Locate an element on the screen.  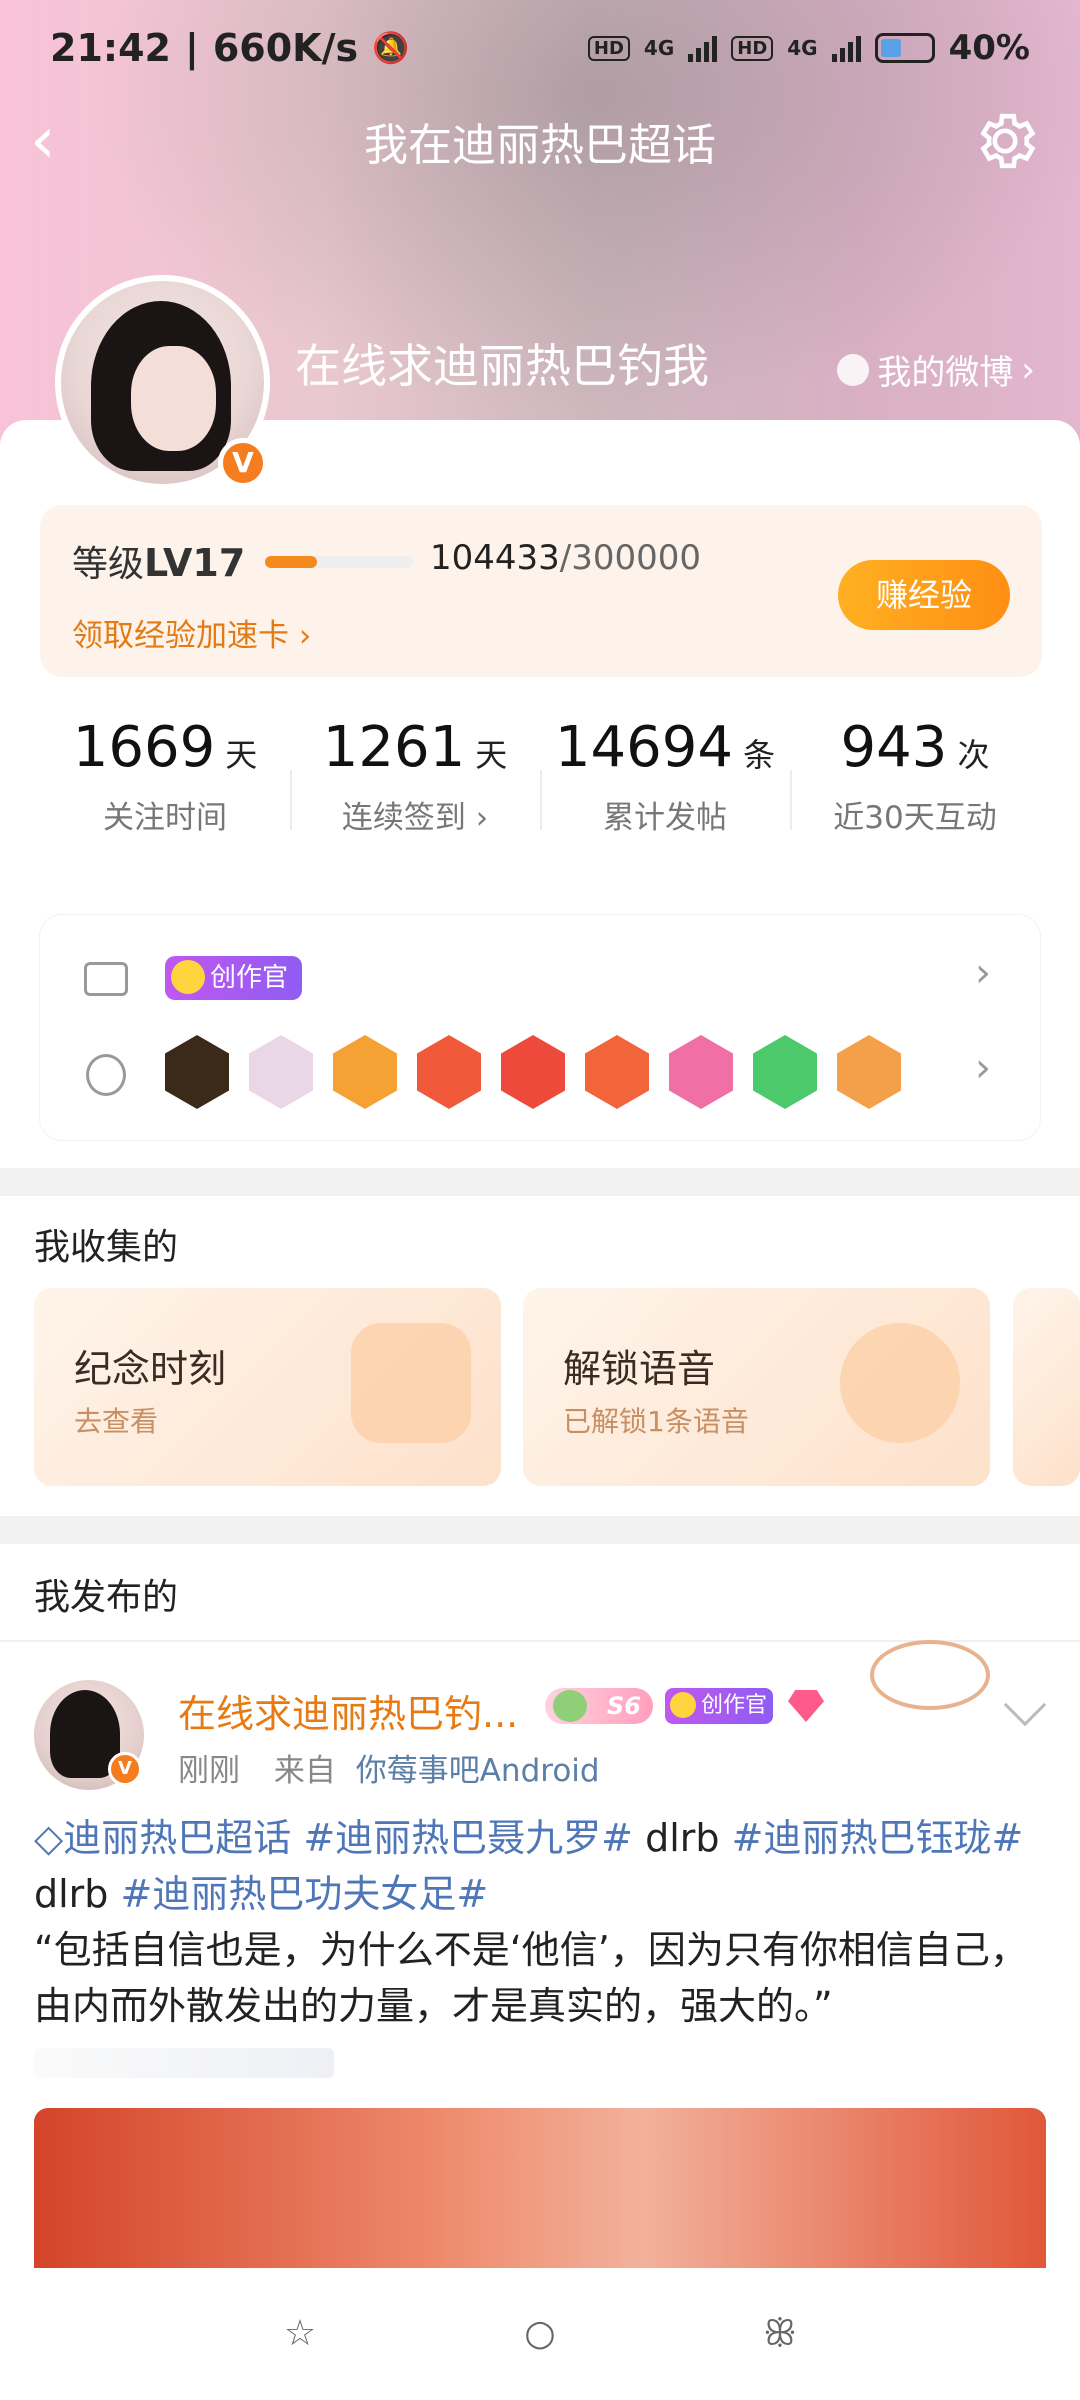
level-progress-bar is located at coordinates (339, 562).